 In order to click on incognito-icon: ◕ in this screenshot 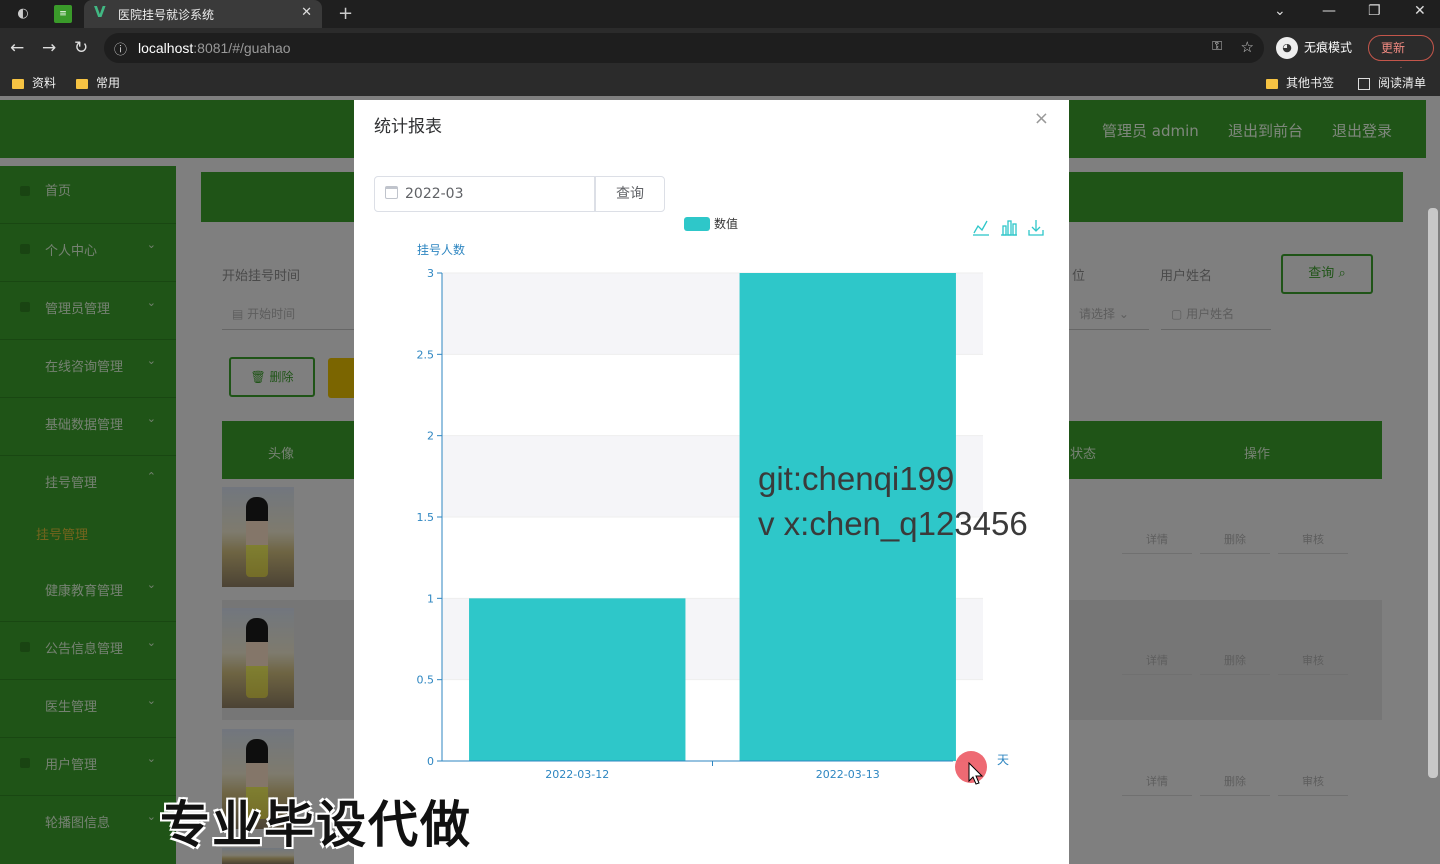, I will do `click(1287, 48)`.